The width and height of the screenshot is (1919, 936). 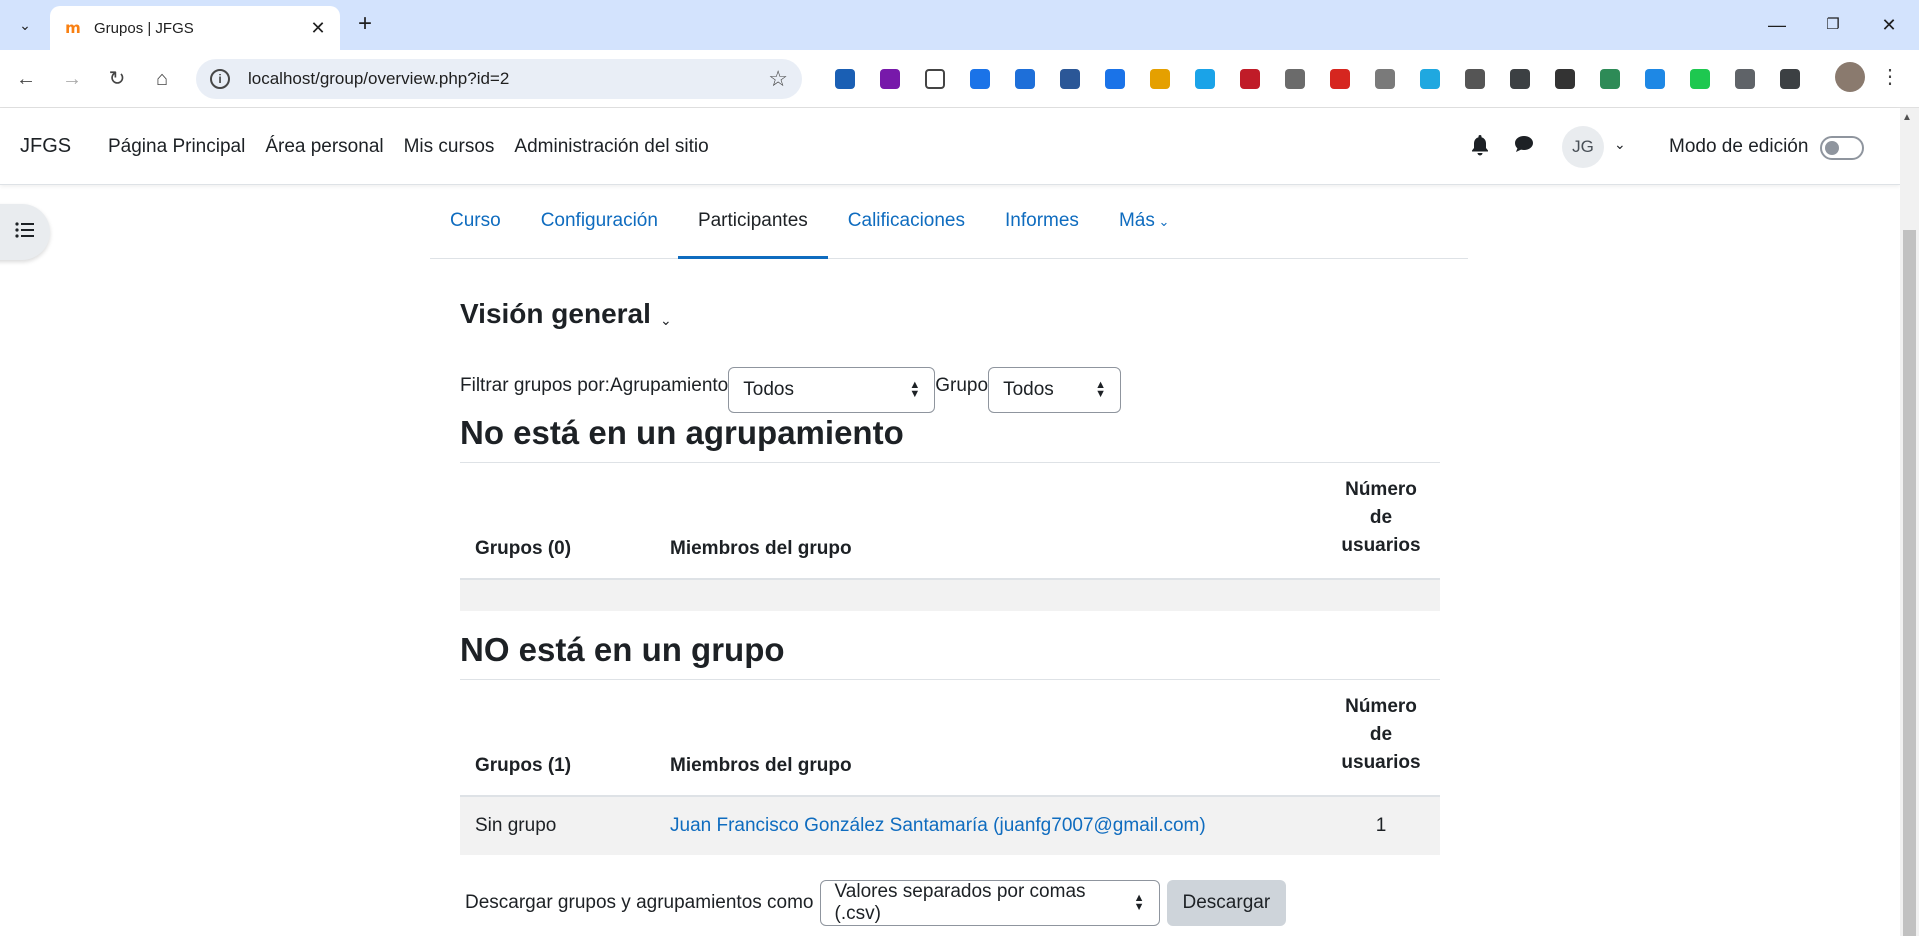 I want to click on list-icon, so click(x=25, y=232).